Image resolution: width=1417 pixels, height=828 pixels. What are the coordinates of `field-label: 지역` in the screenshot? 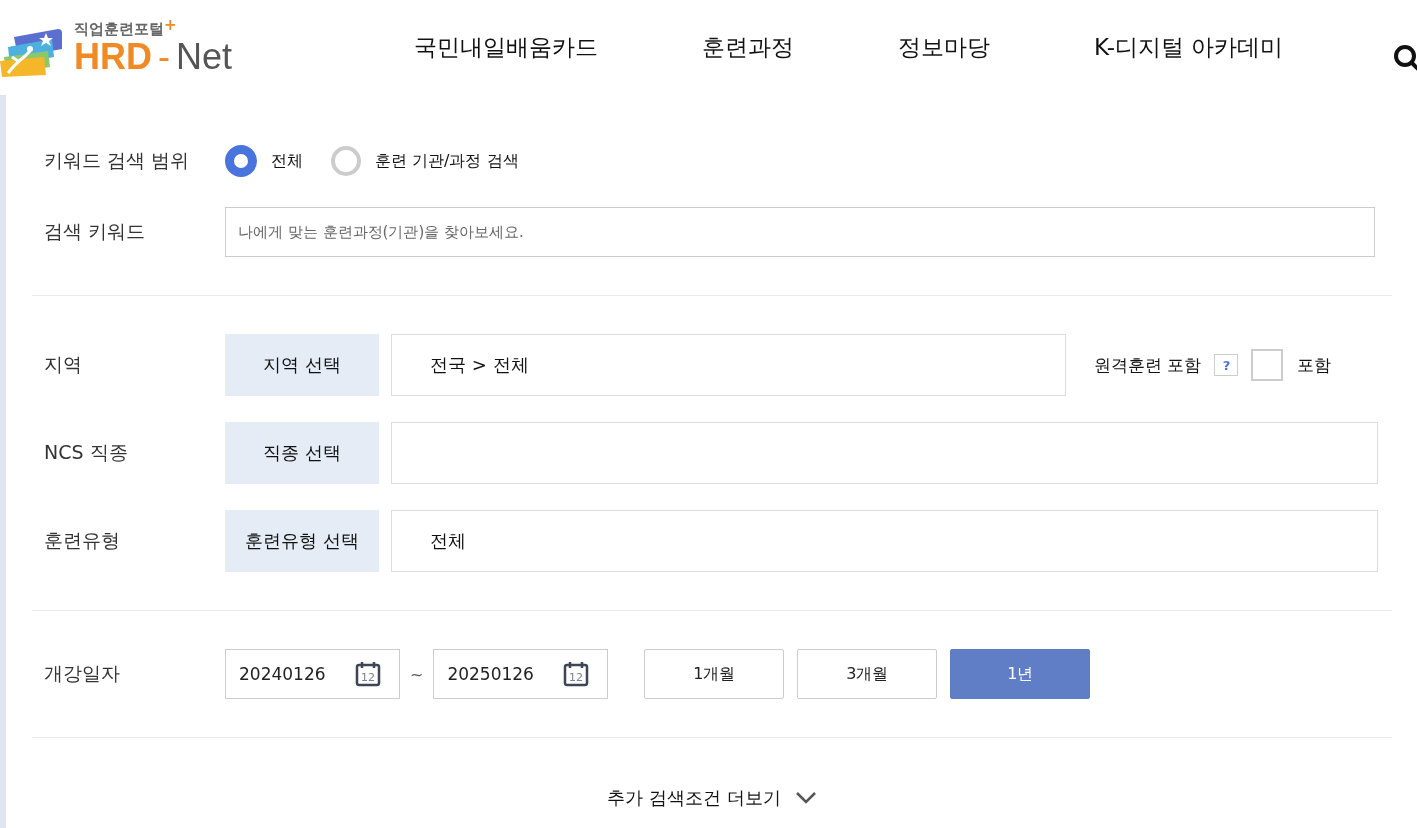 It's located at (63, 364).